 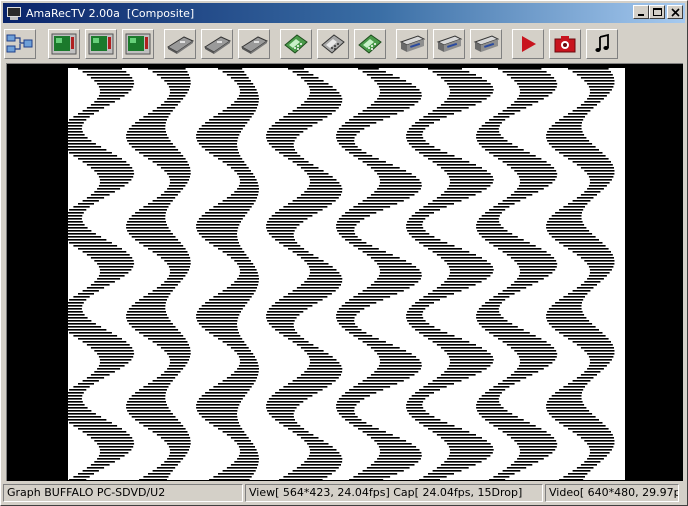 What do you see at coordinates (344, 13) in the screenshot?
I see `title-bar: AmaRecTV 2.00a [Composite]` at bounding box center [344, 13].